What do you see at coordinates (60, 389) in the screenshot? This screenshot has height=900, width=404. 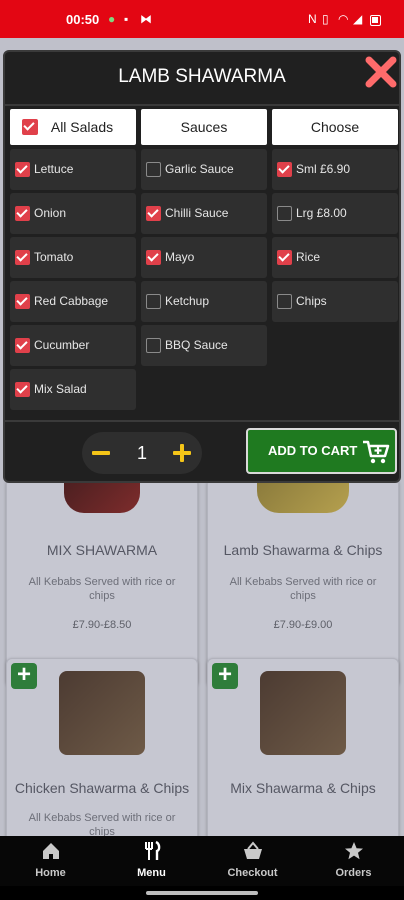 I see `option-label: Mix Salad` at bounding box center [60, 389].